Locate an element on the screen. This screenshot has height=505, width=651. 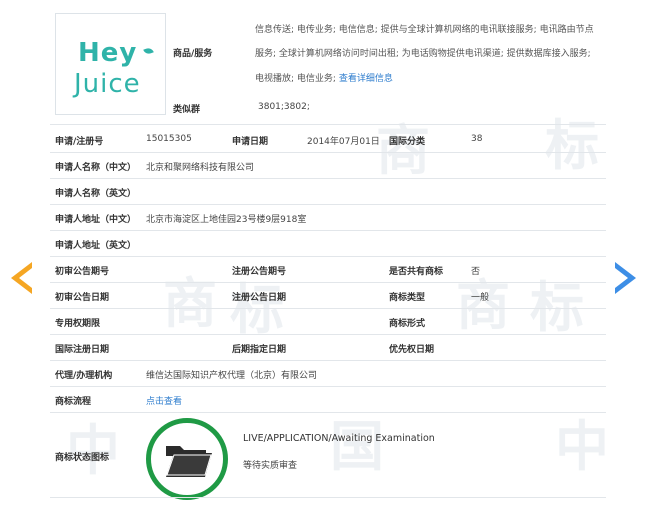
watermark-shang-3: 商 is located at coordinates (483, 305).